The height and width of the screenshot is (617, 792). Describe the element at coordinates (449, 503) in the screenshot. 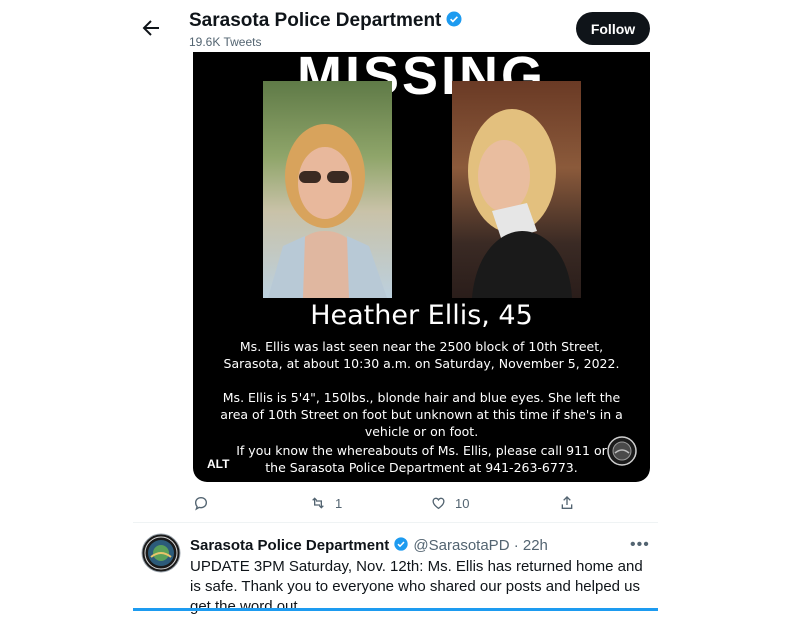

I see `like-action: 10` at that location.